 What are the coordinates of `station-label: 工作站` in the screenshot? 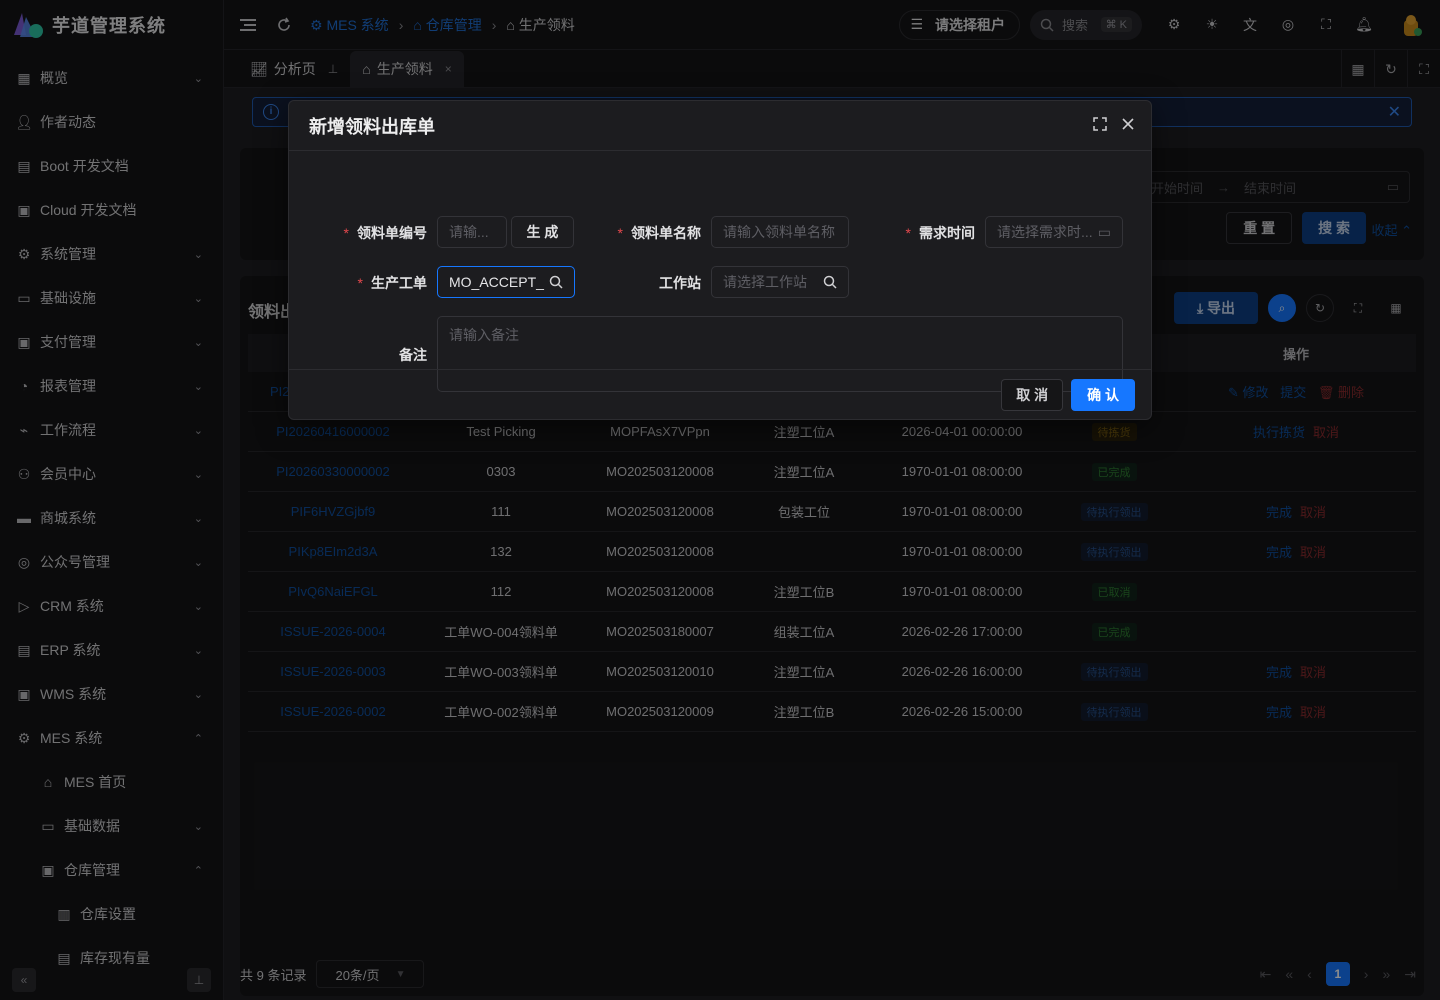 It's located at (650, 283).